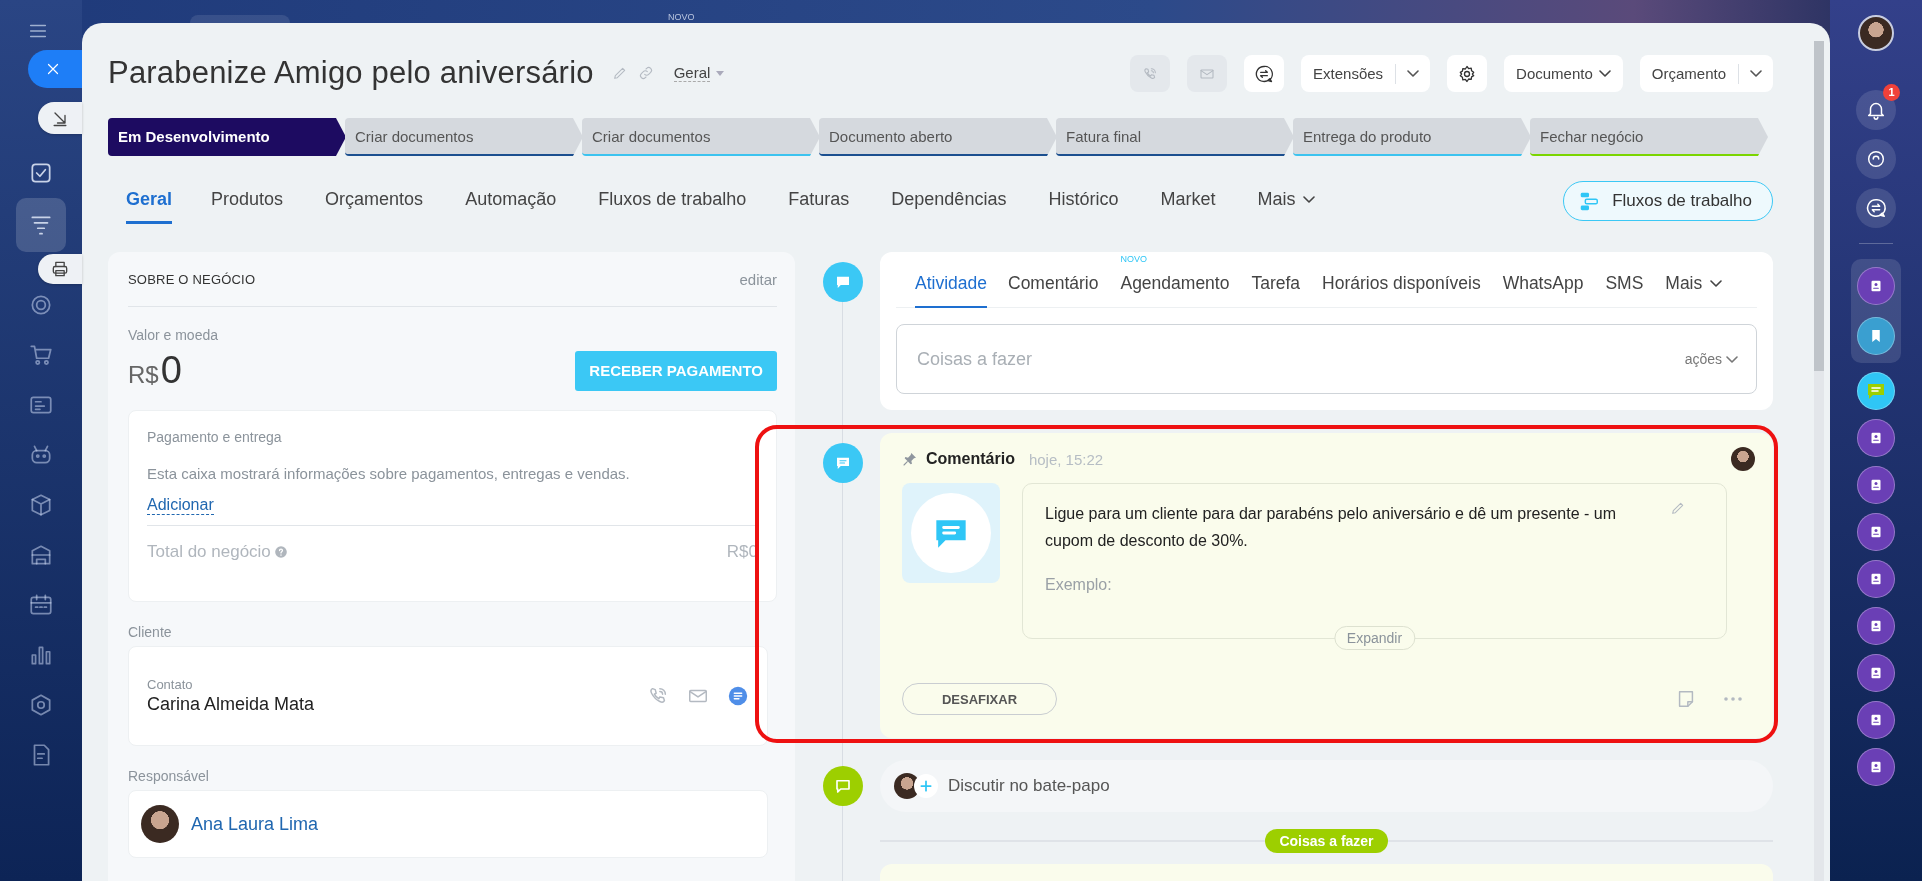  What do you see at coordinates (41, 173) in the screenshot?
I see `checkbox-icon` at bounding box center [41, 173].